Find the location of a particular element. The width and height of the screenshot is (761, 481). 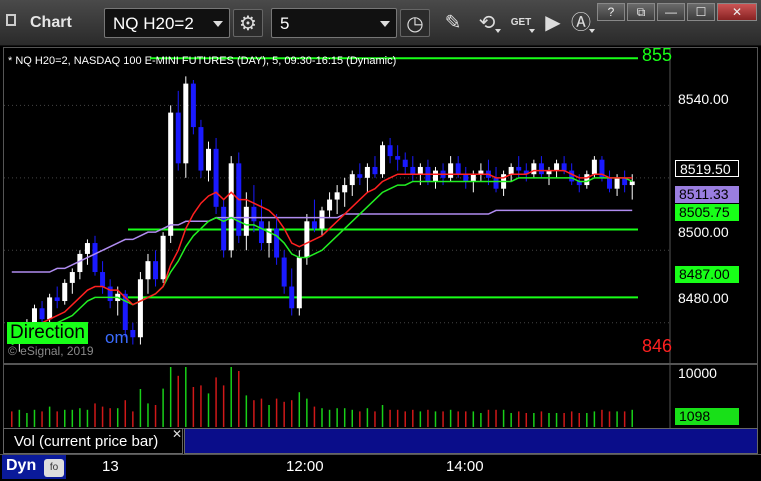

play-icon: ▶ is located at coordinates (553, 23).